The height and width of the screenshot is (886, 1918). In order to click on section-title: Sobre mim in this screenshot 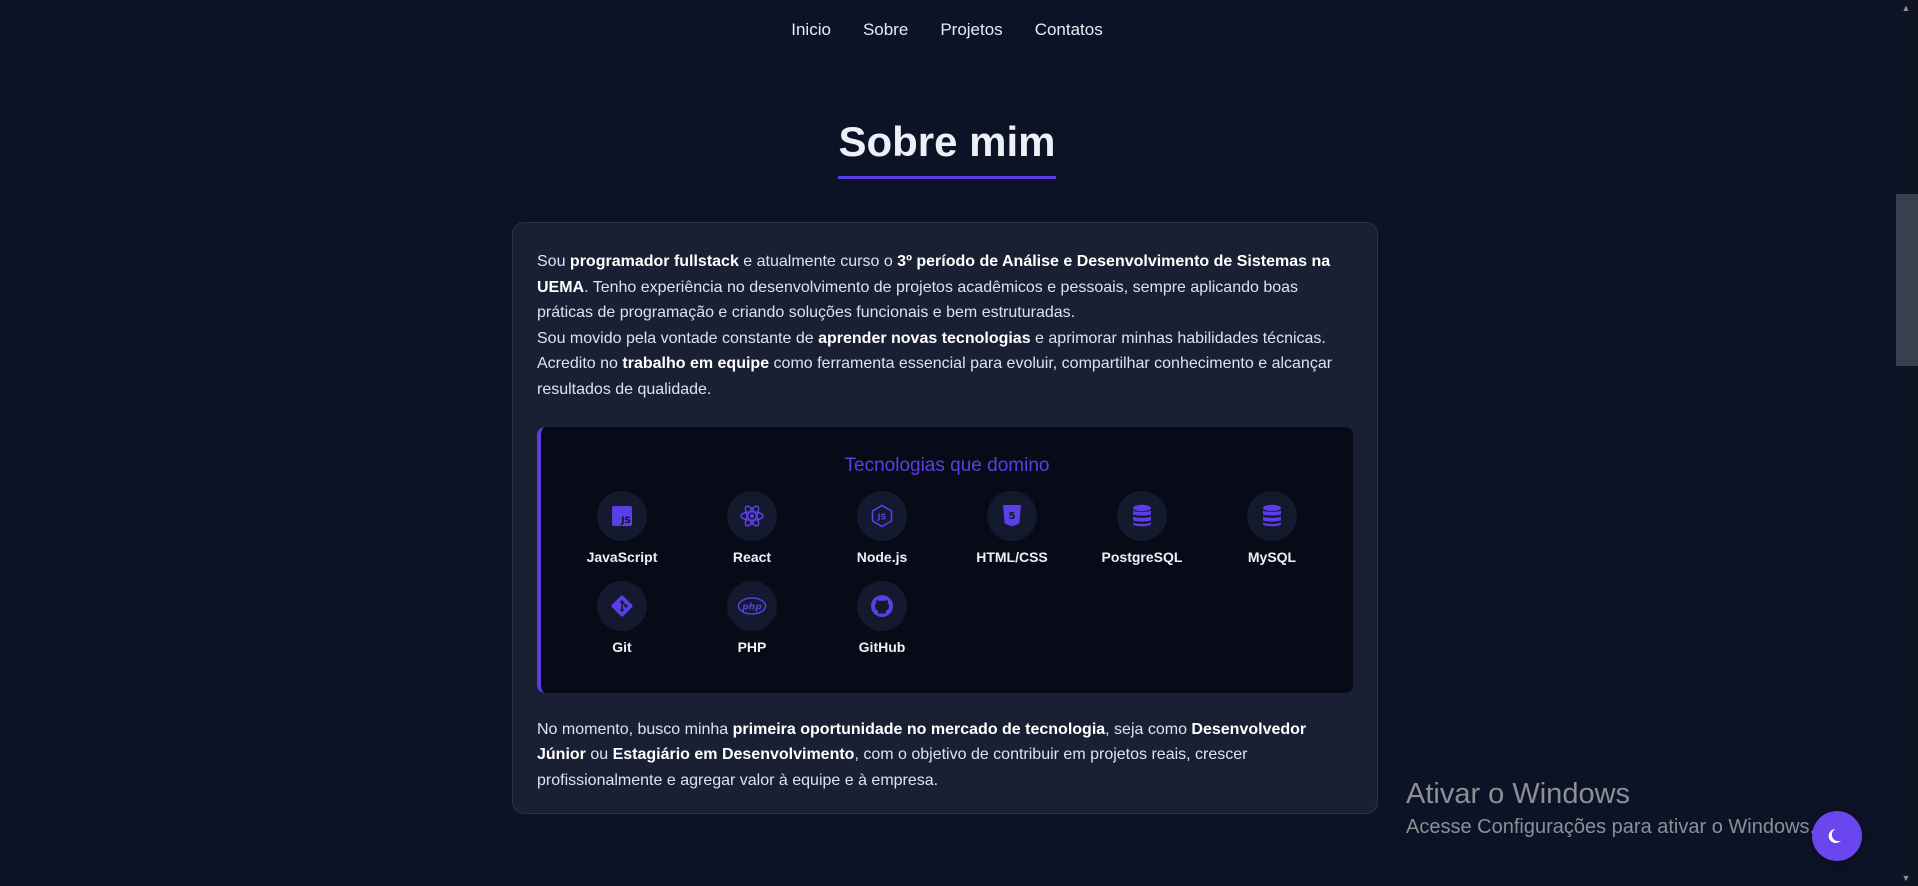, I will do `click(947, 148)`.